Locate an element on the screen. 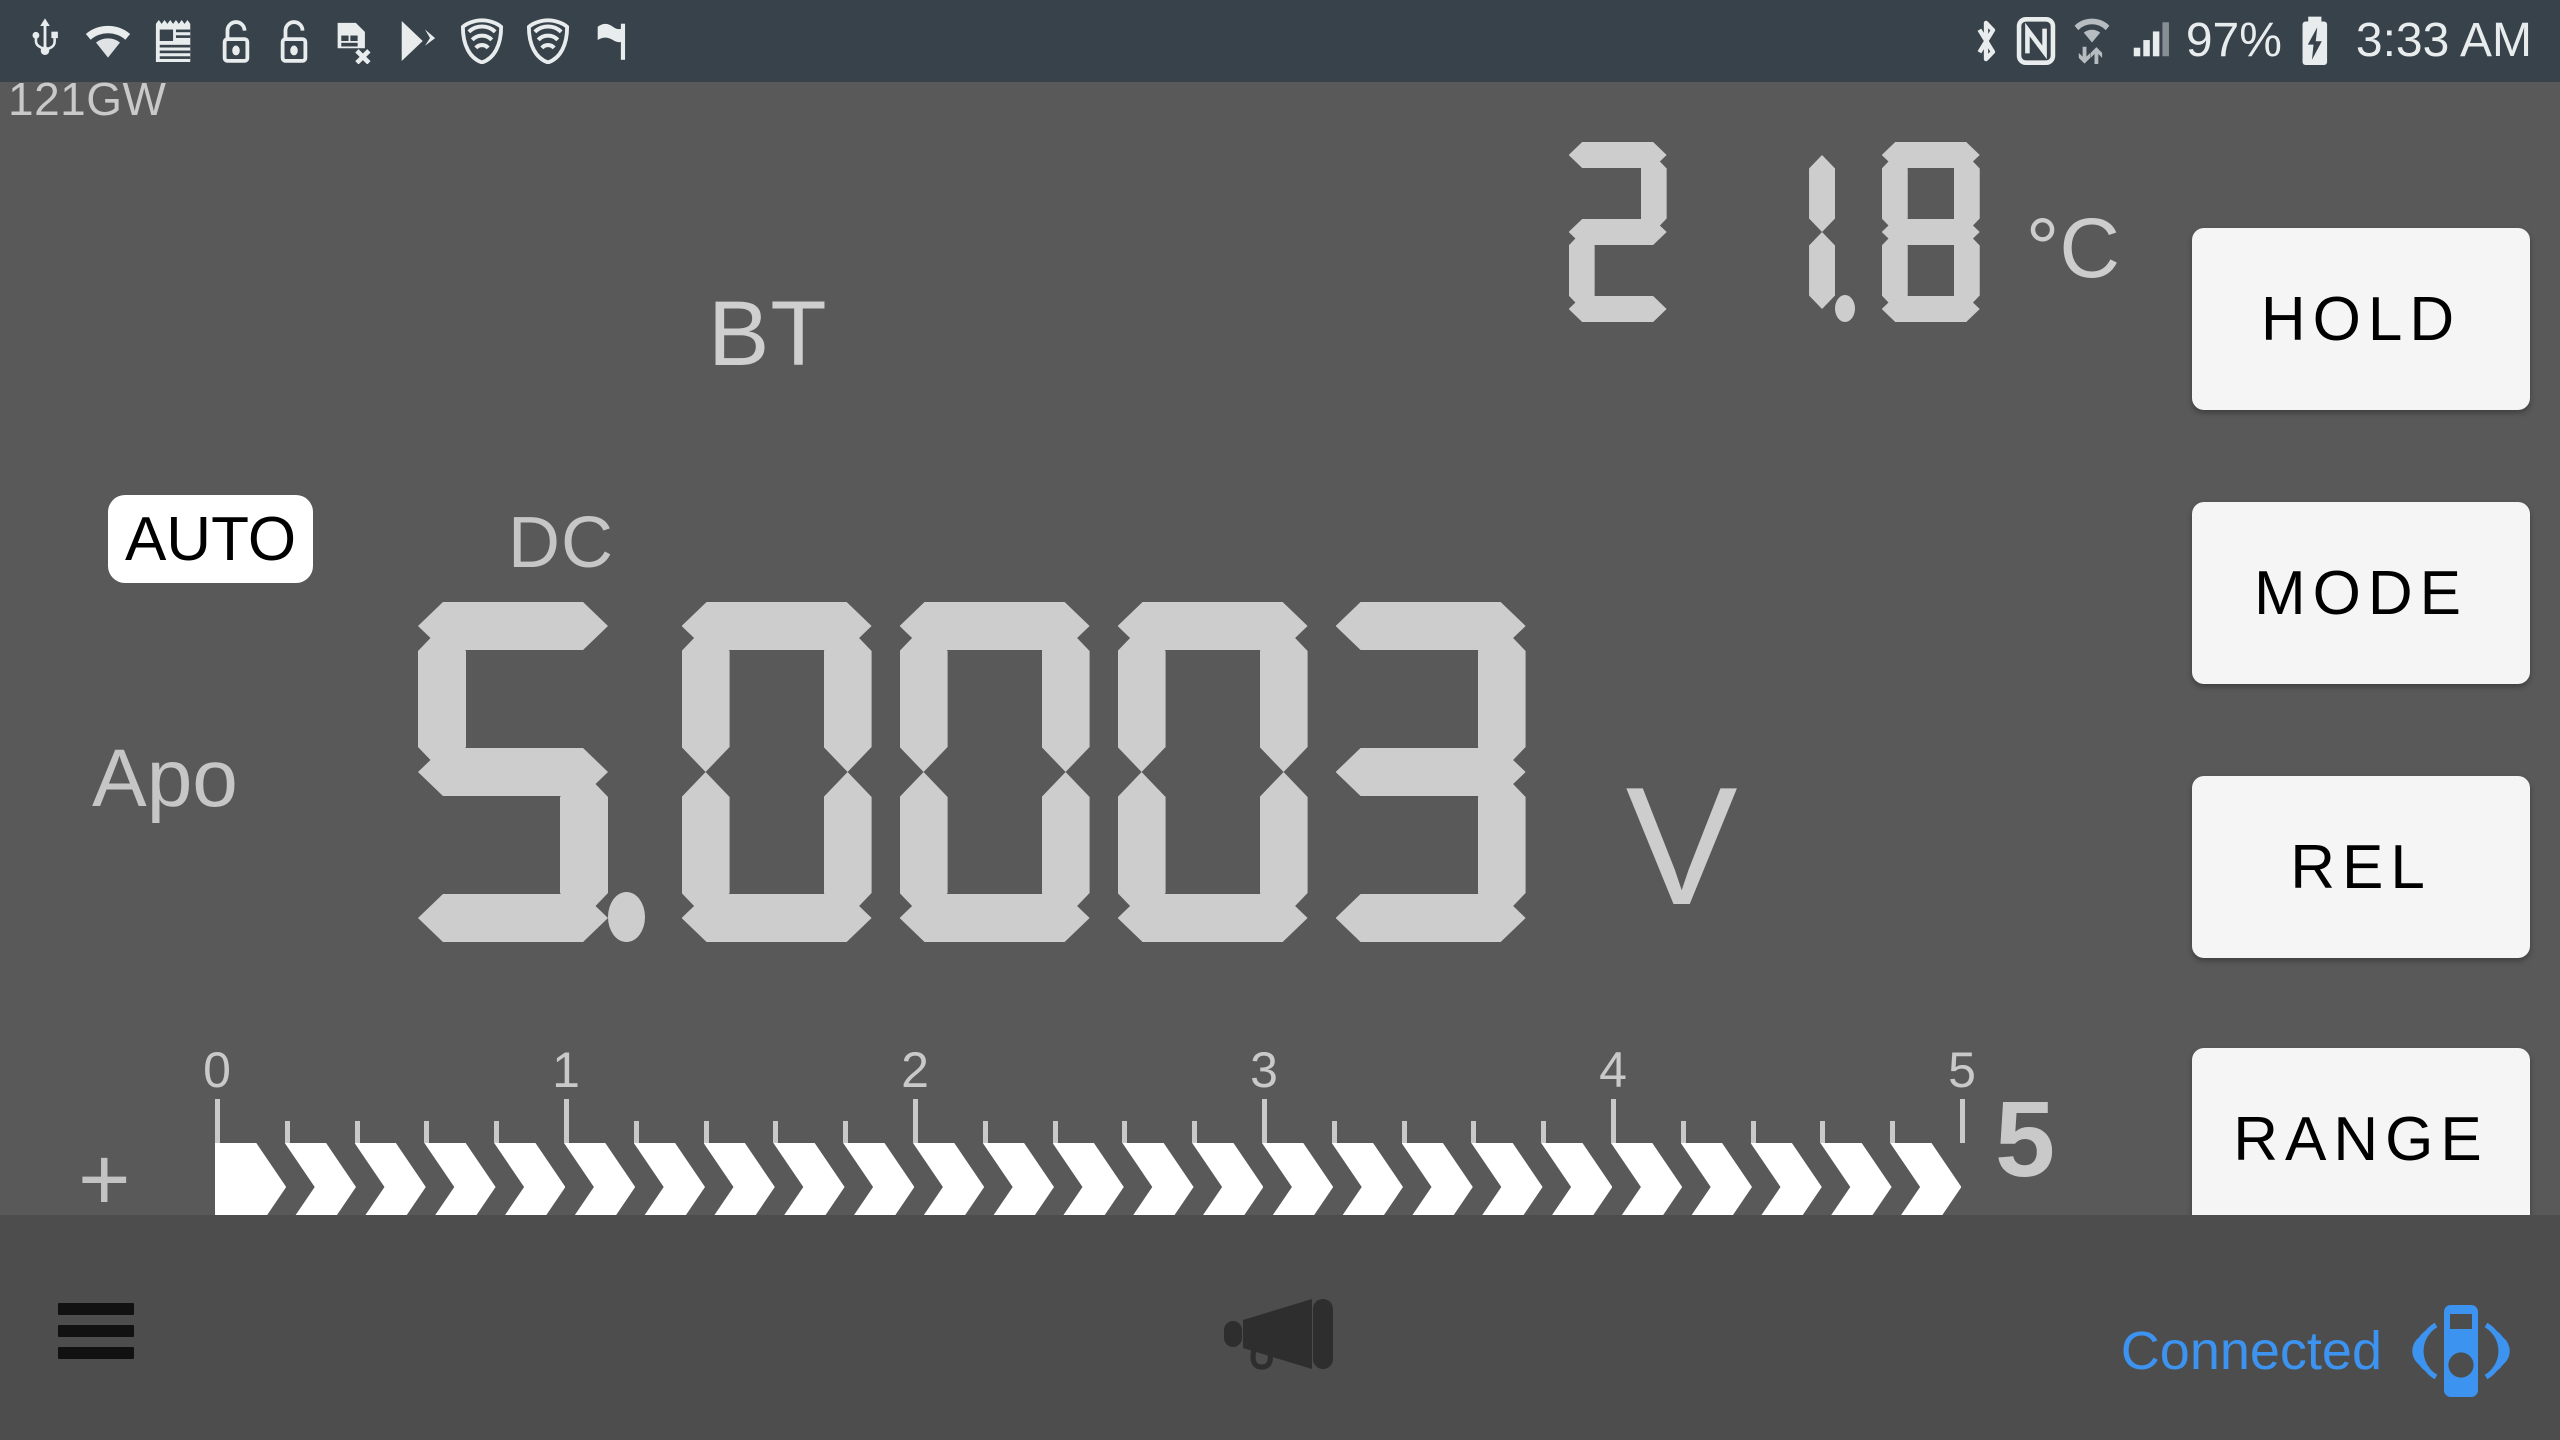 The image size is (2560, 1440). battery-percent-label: 97% is located at coordinates (2233, 40).